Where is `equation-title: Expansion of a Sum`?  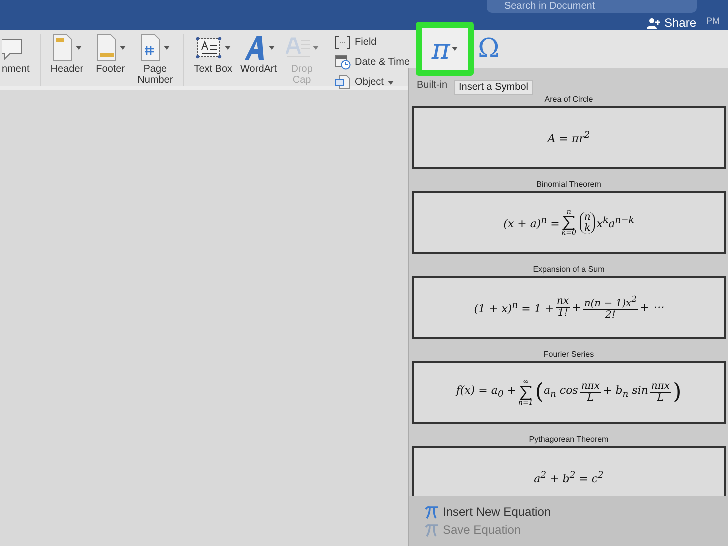
equation-title: Expansion of a Sum is located at coordinates (569, 270).